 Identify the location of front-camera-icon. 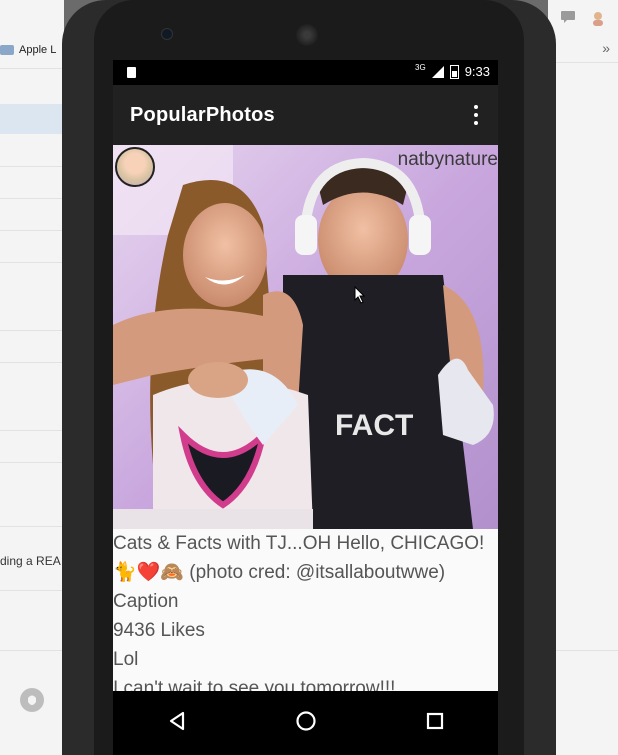
(167, 34).